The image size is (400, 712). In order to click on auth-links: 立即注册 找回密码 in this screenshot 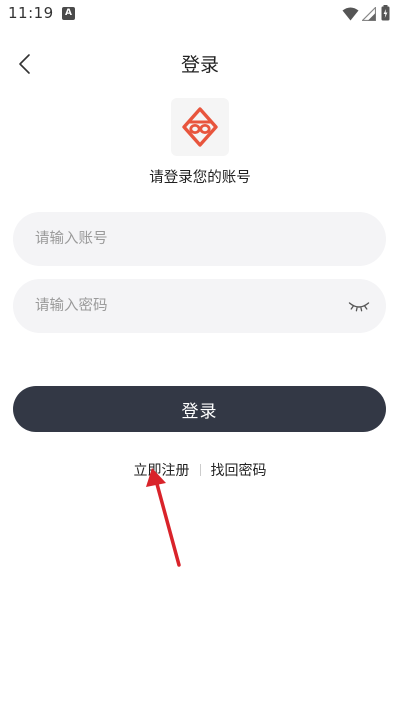, I will do `click(200, 470)`.